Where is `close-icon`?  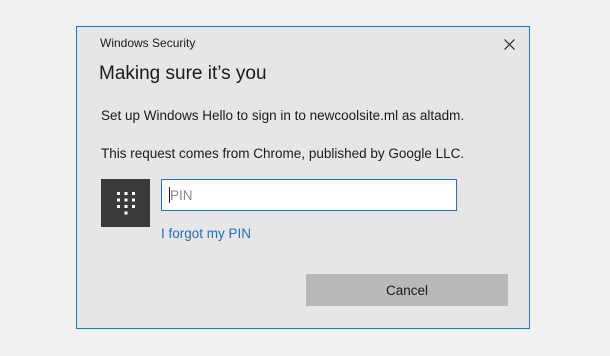
close-icon is located at coordinates (509, 44).